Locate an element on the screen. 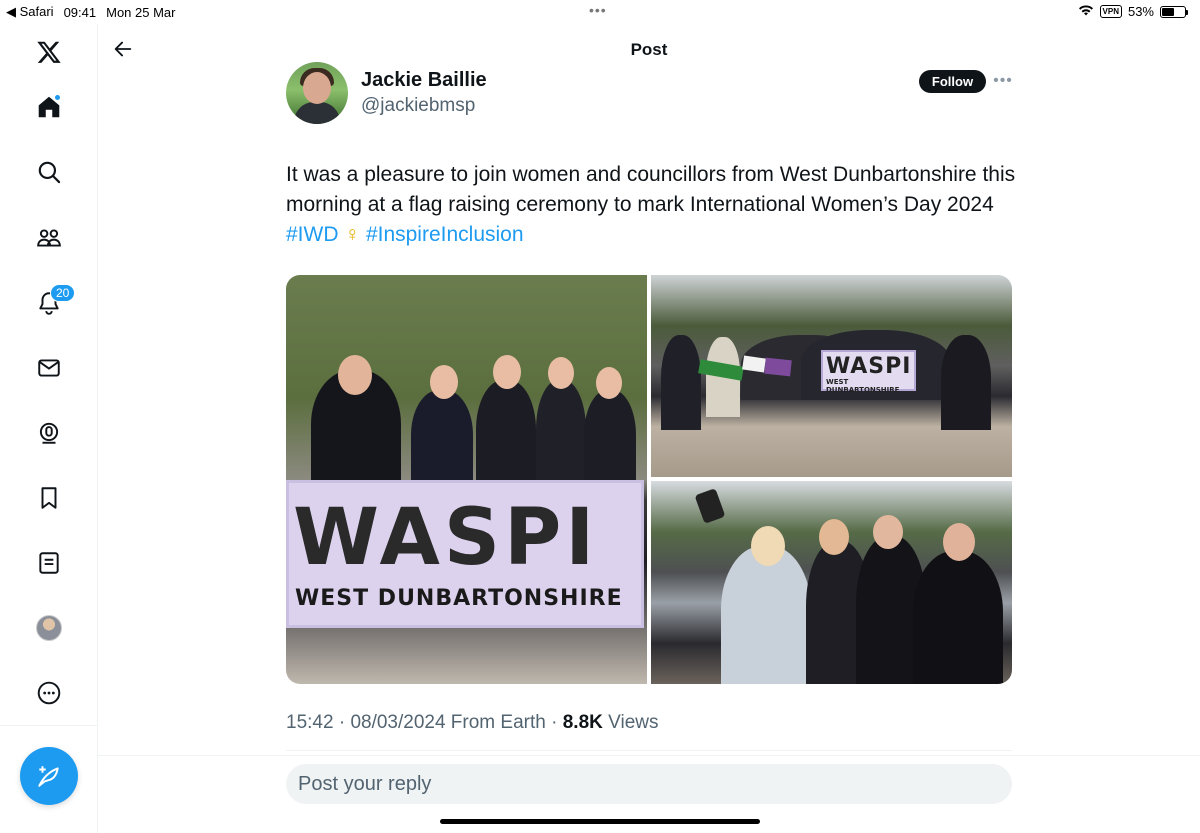 Image resolution: width=1200 pixels, height=833 pixels. views-count: 8.8K is located at coordinates (583, 722).